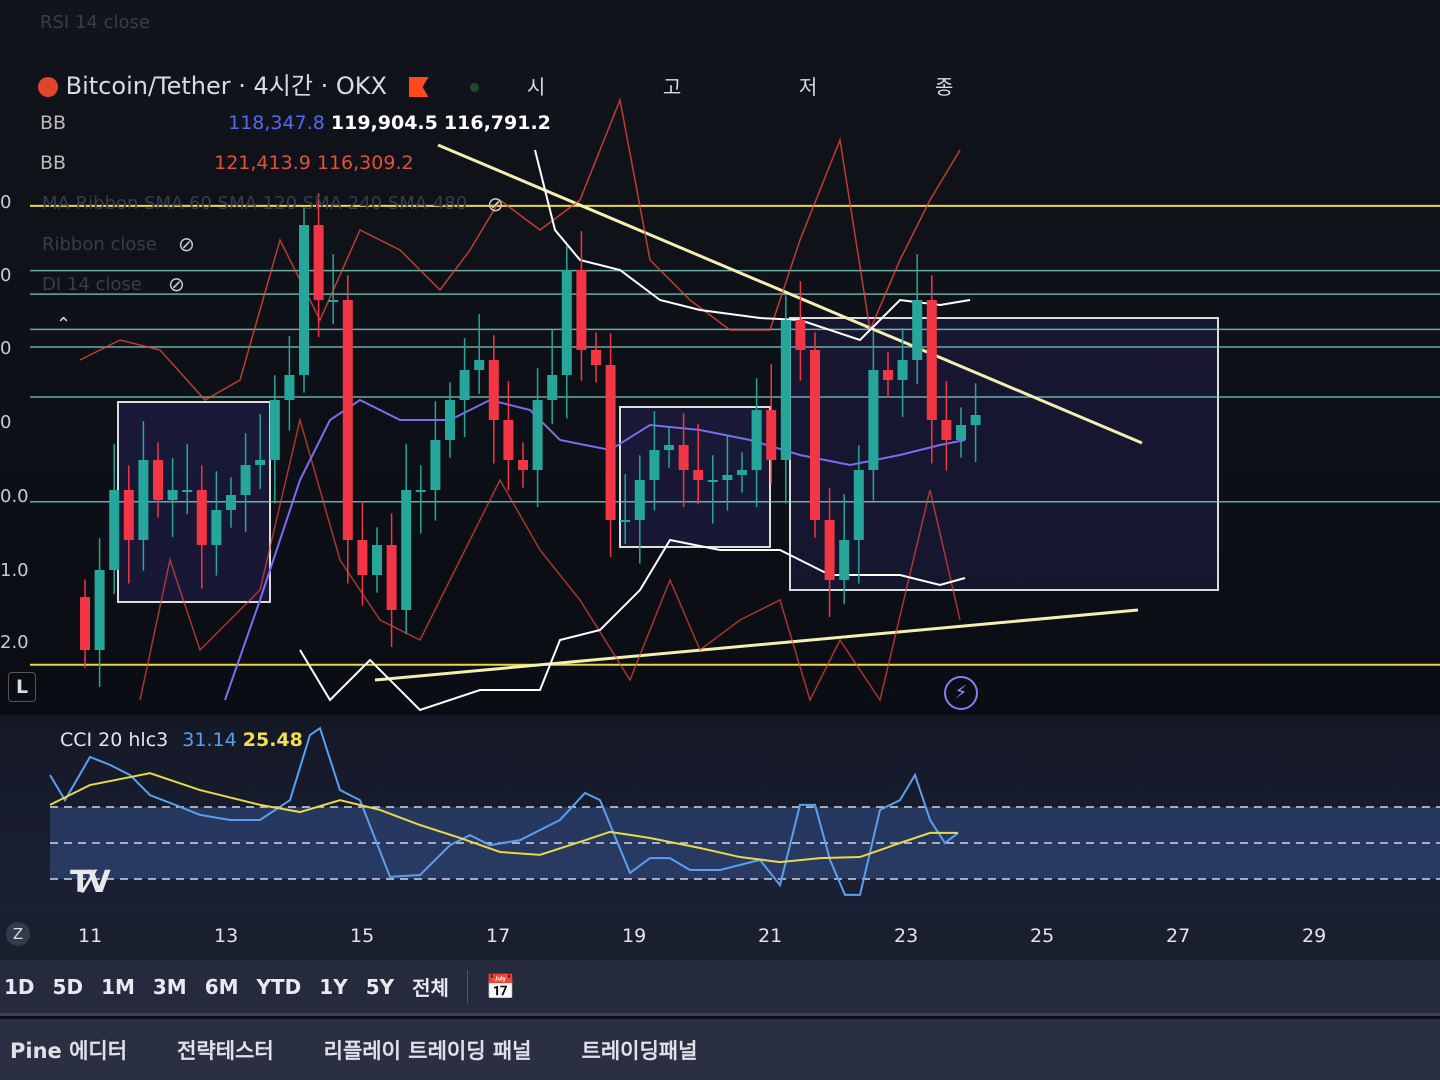  Describe the element at coordinates (226, 936) in the screenshot. I see `time-axis-label: 13` at that location.